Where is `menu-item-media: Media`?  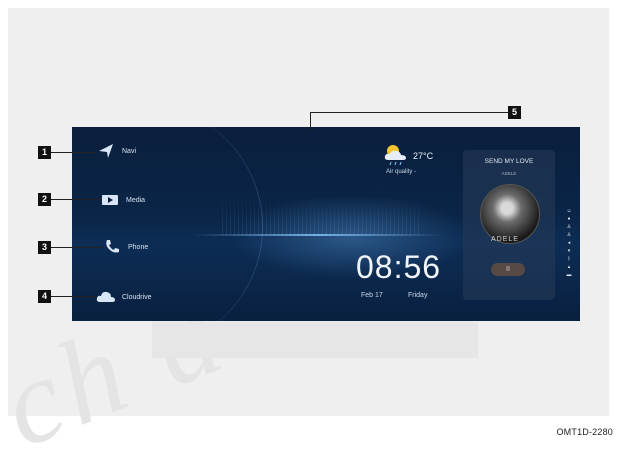 menu-item-media: Media is located at coordinates (122, 200).